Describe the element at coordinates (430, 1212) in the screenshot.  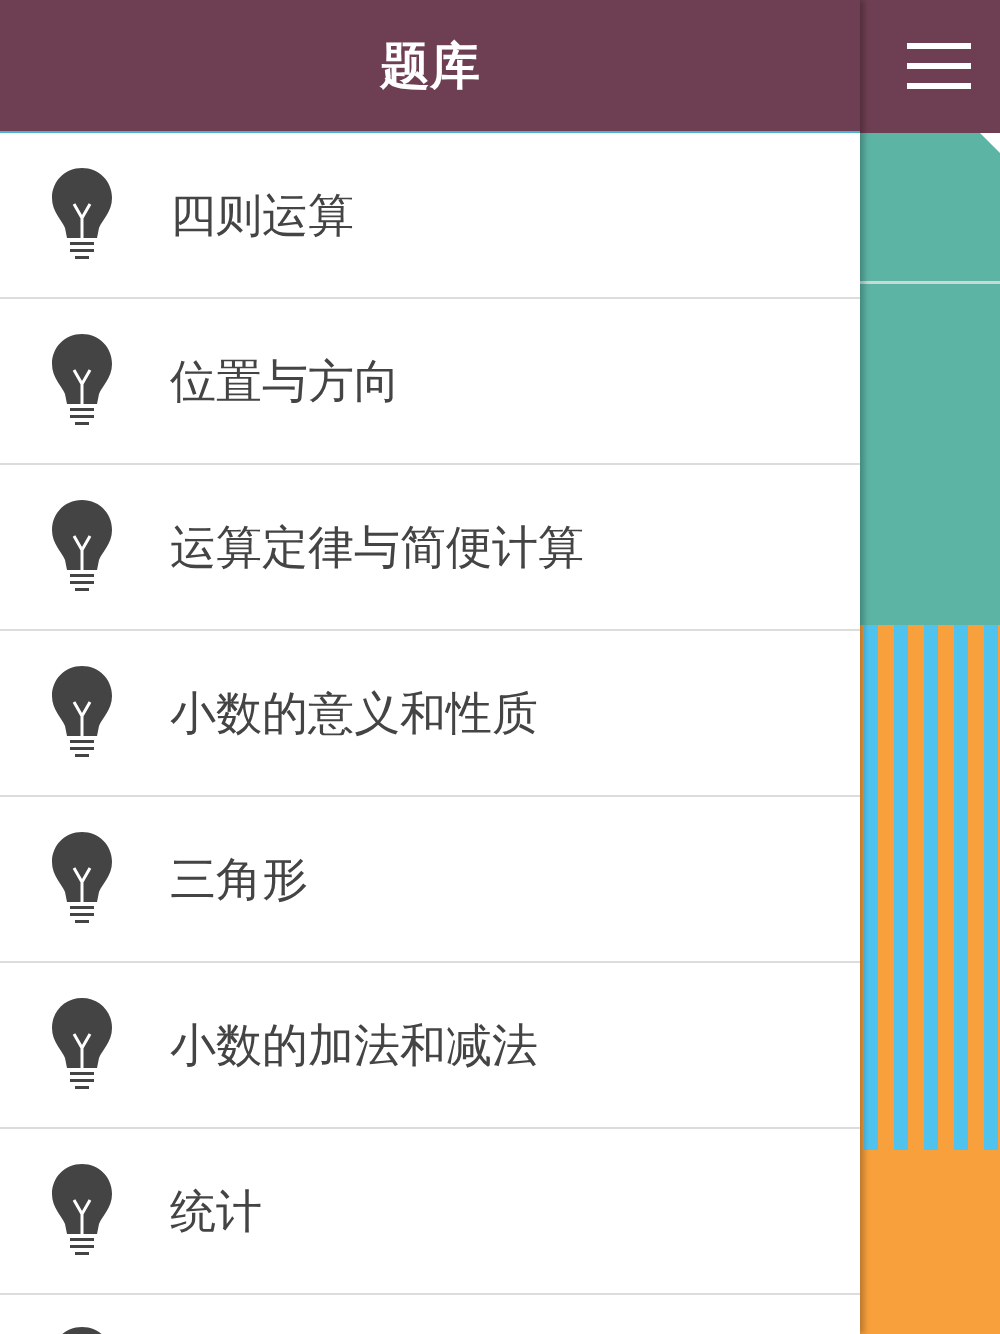
I see `menu-item: 统计` at that location.